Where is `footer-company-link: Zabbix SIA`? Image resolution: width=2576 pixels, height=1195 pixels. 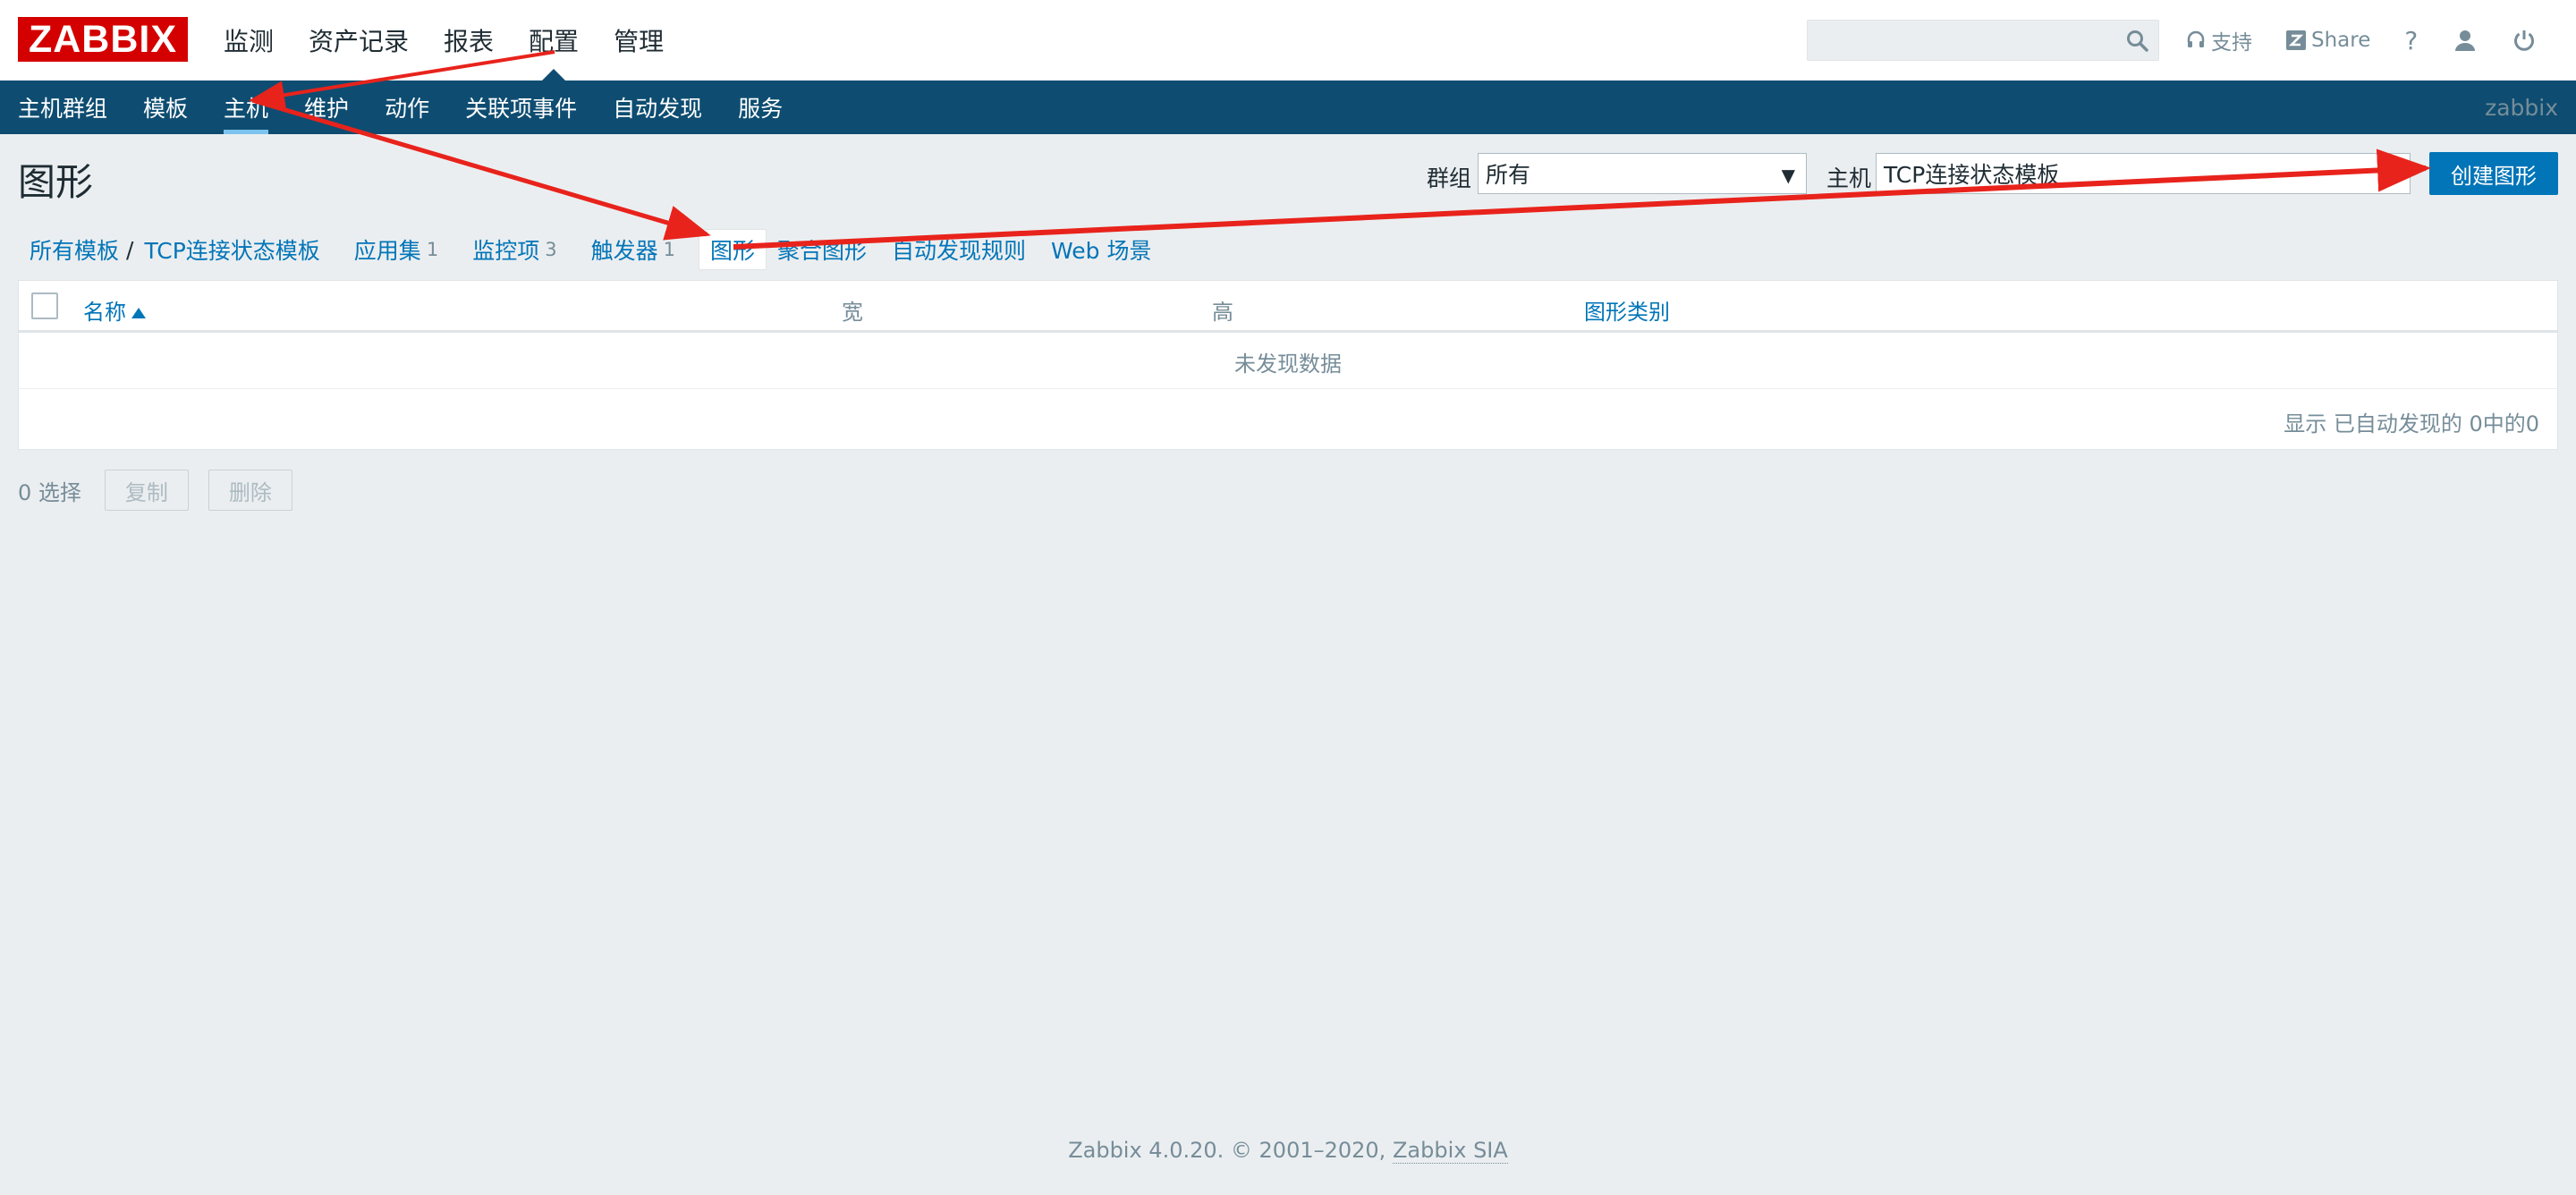 footer-company-link: Zabbix SIA is located at coordinates (1450, 1151).